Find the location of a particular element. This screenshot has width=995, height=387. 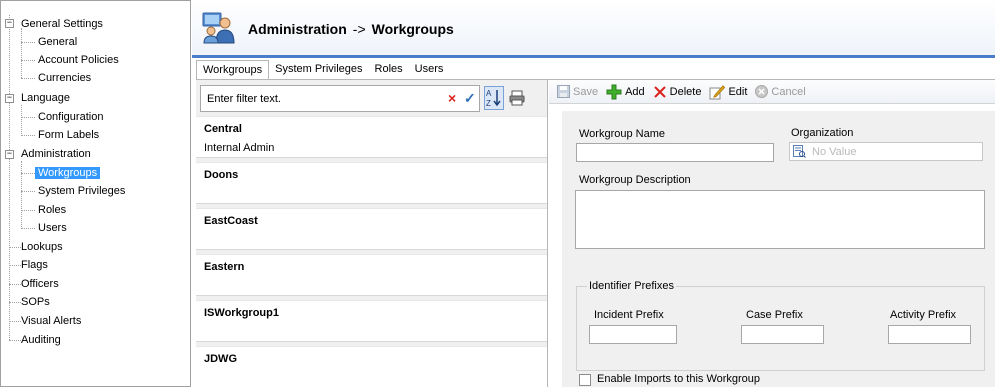

organization-lookup: No Value is located at coordinates (886, 151).